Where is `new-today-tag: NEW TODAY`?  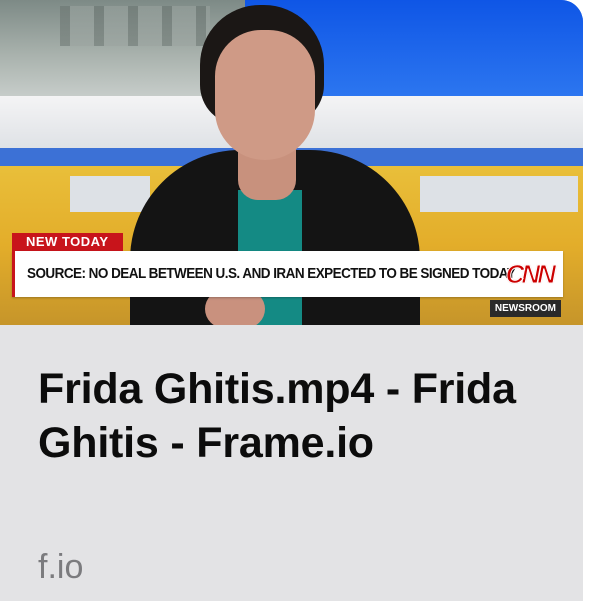 new-today-tag: NEW TODAY is located at coordinates (67, 242).